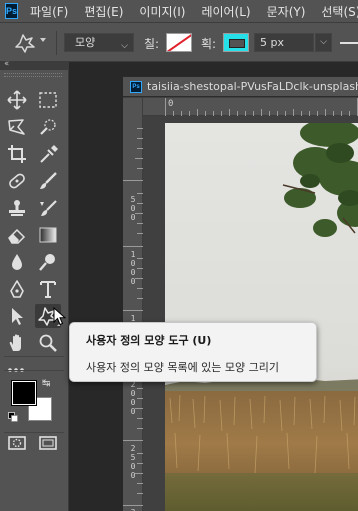 Image resolution: width=358 pixels, height=511 pixels. I want to click on shape-mode-value: 모양, so click(85, 42).